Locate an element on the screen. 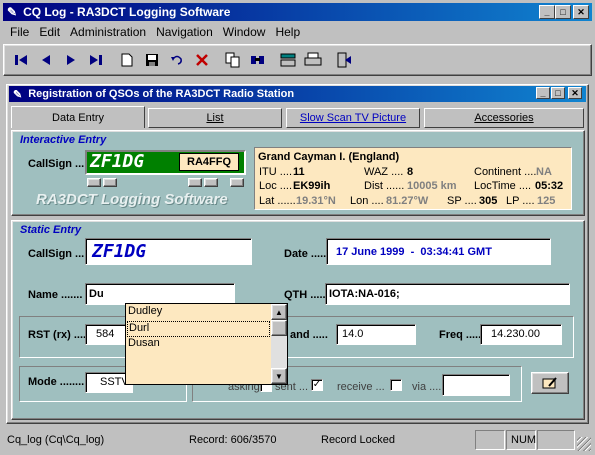  lp-value: 125 is located at coordinates (546, 201).